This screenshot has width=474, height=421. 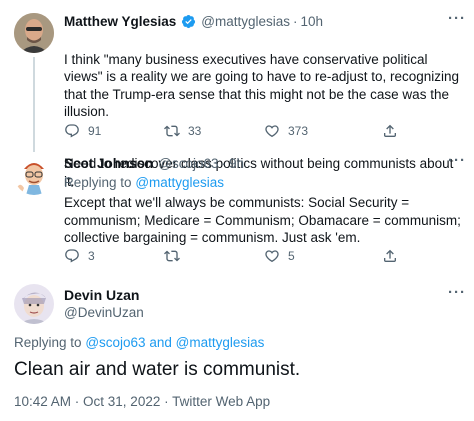 I want to click on like-button: 5, so click(x=279, y=256).